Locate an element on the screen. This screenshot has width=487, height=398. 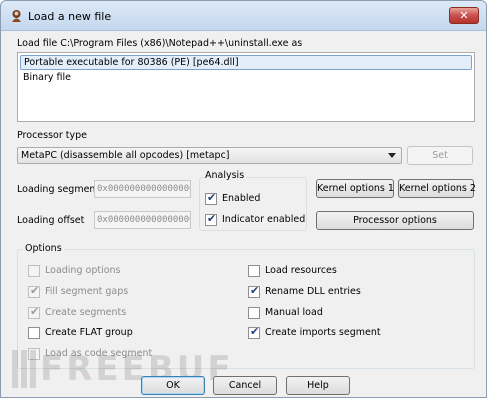
set-button: Set is located at coordinates (440, 155).